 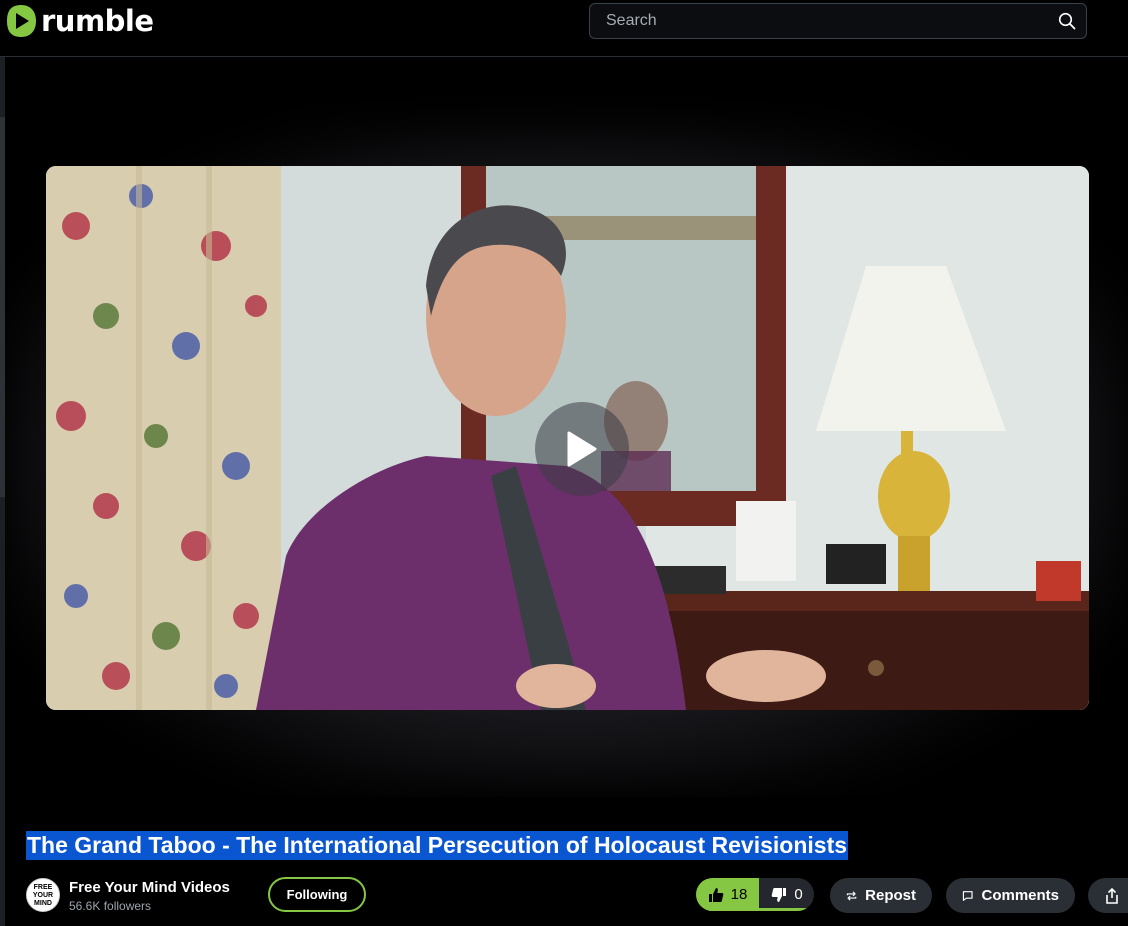 I want to click on rumble-logo-icon, so click(x=21, y=21).